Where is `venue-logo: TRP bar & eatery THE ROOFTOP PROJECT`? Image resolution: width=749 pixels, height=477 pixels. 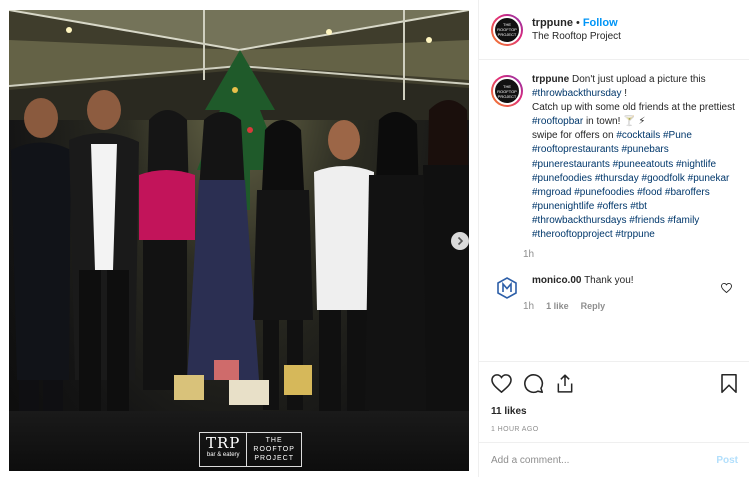 venue-logo: TRP bar & eatery THE ROOFTOP PROJECT is located at coordinates (250, 449).